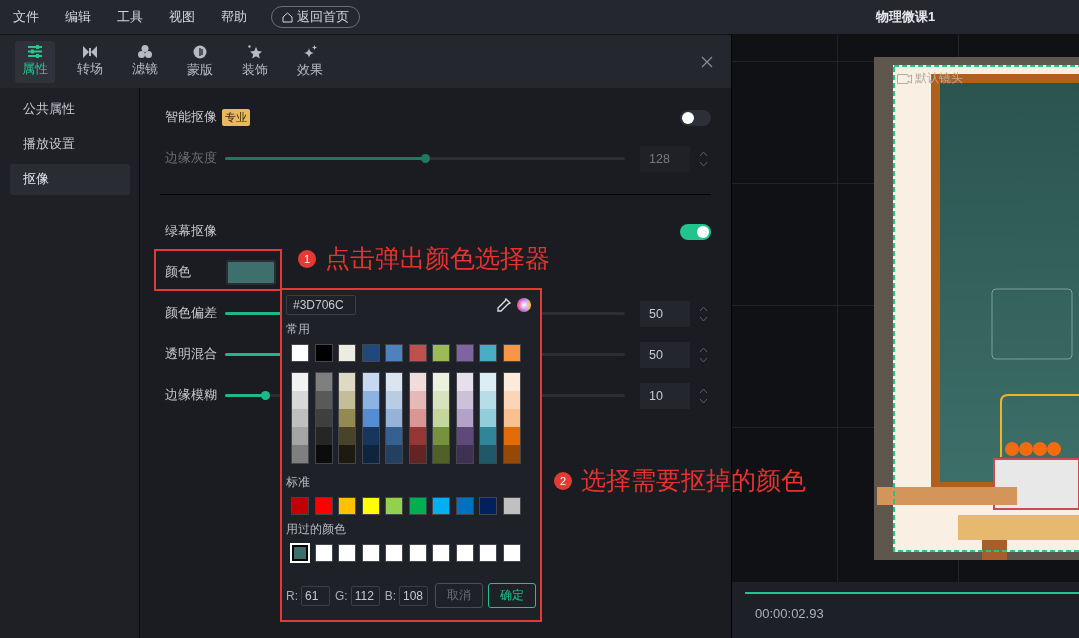 The image size is (1079, 638). What do you see at coordinates (130, 17) in the screenshot?
I see `menu-item: 工具` at bounding box center [130, 17].